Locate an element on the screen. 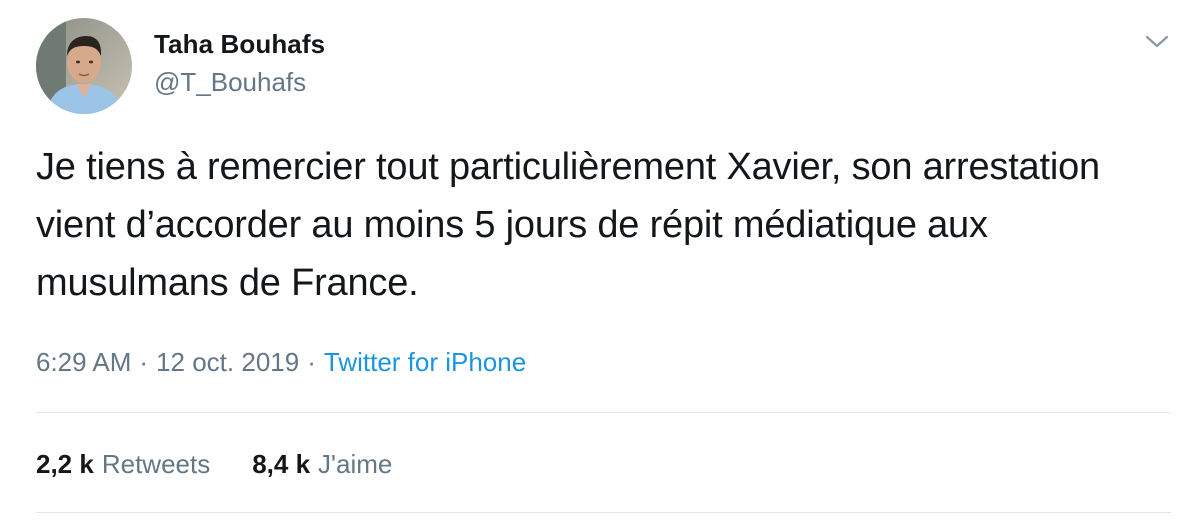 The width and height of the screenshot is (1198, 522). tweet-menu-button is located at coordinates (1157, 42).